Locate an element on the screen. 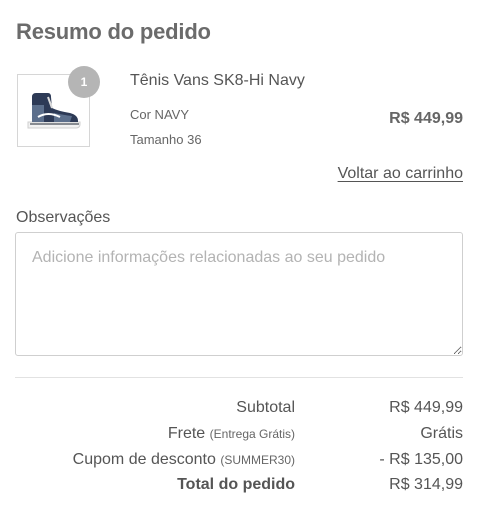  total-label: Total do pedido is located at coordinates (236, 484).